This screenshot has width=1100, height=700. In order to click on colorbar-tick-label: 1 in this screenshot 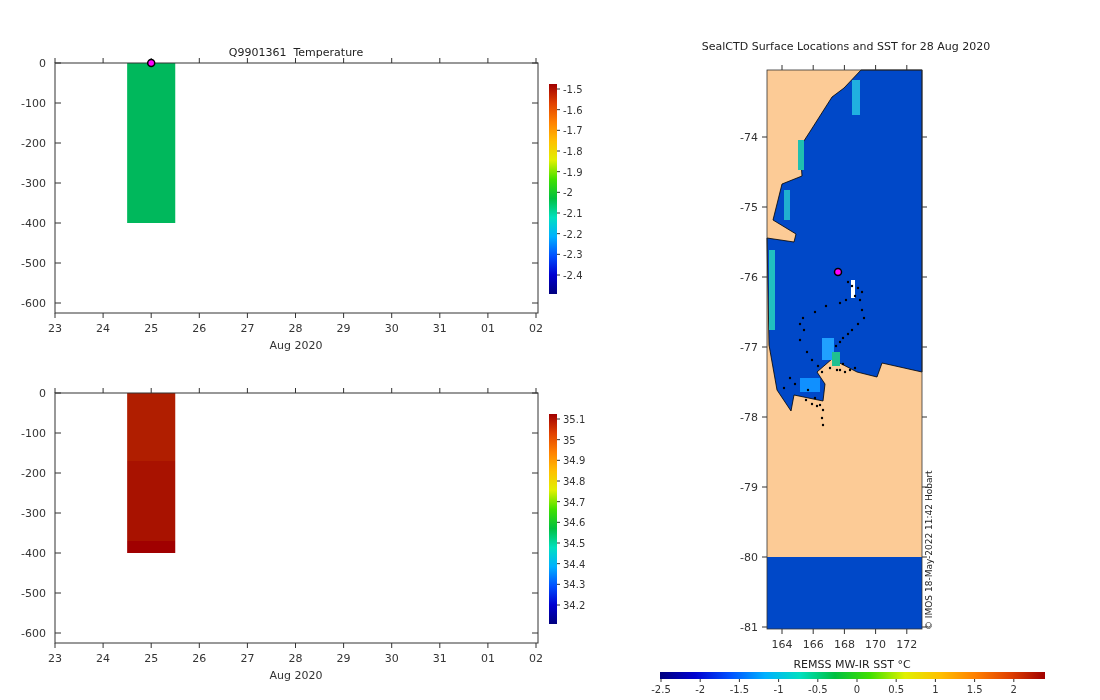, I will do `click(935, 689)`.